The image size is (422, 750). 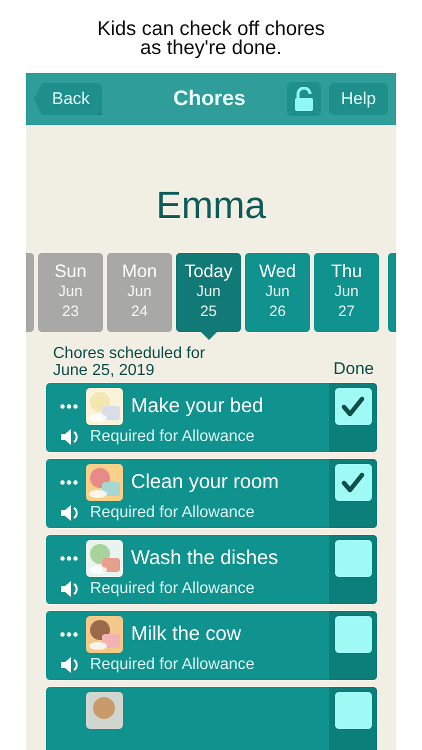 I want to click on screen-title: Chores, so click(x=209, y=99).